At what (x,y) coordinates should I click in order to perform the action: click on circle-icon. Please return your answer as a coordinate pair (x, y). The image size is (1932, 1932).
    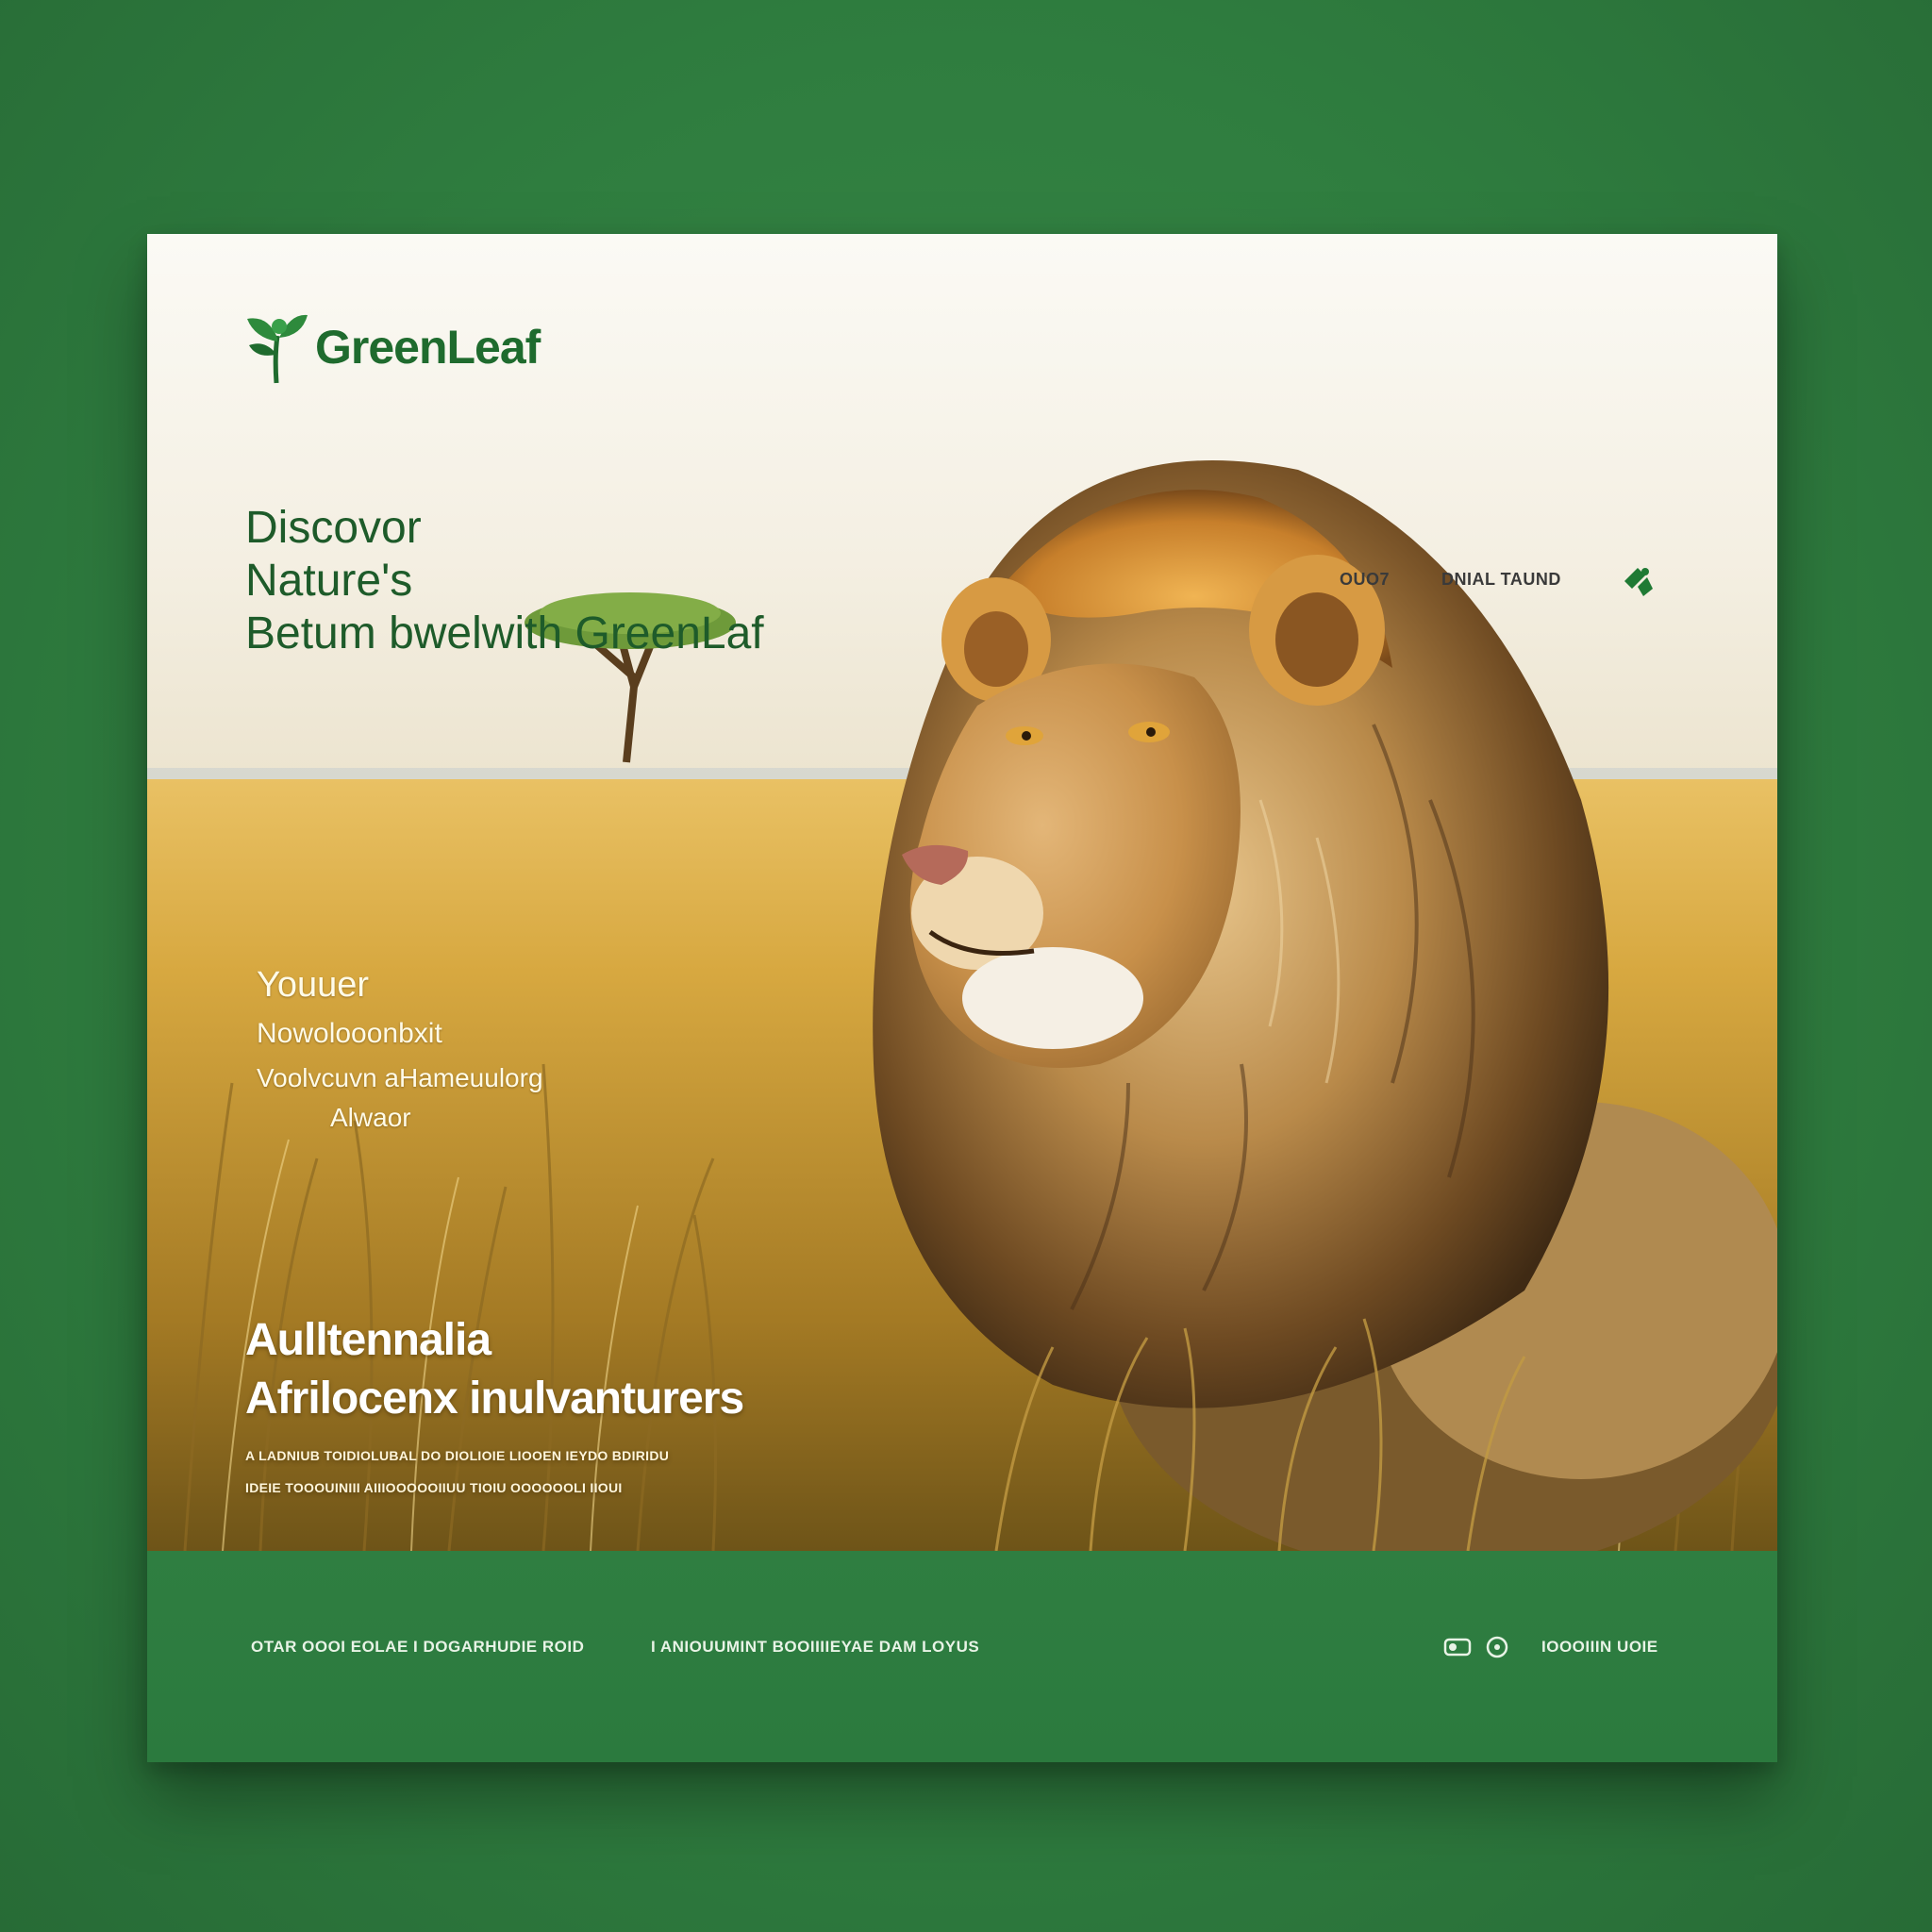
    Looking at the image, I should click on (1497, 1647).